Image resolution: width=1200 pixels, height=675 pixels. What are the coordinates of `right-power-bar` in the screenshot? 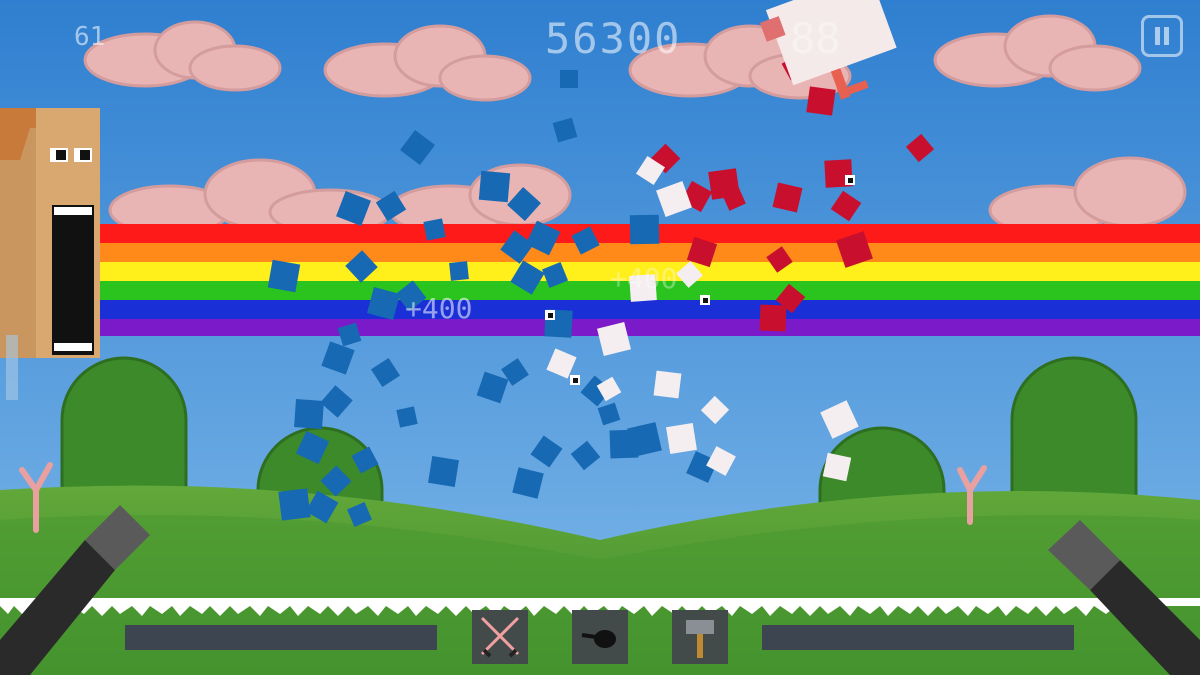 It's located at (918, 637).